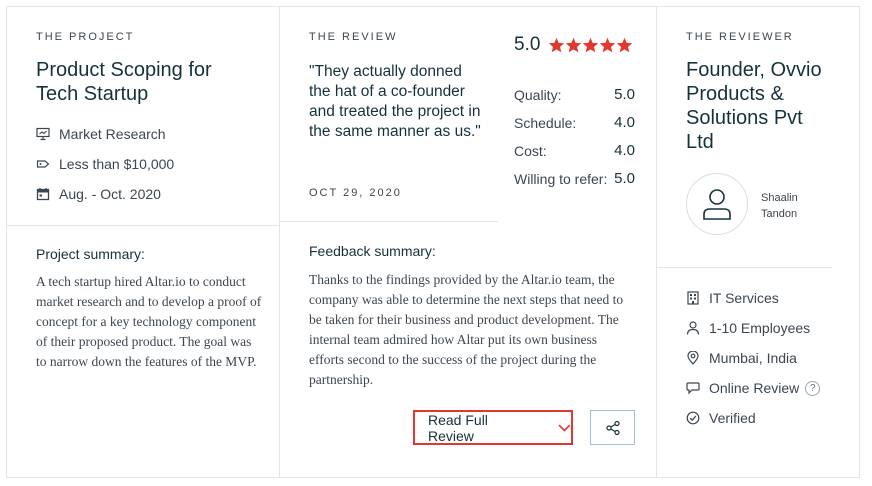  What do you see at coordinates (545, 123) in the screenshot?
I see `score-schedule-label: Schedule:` at bounding box center [545, 123].